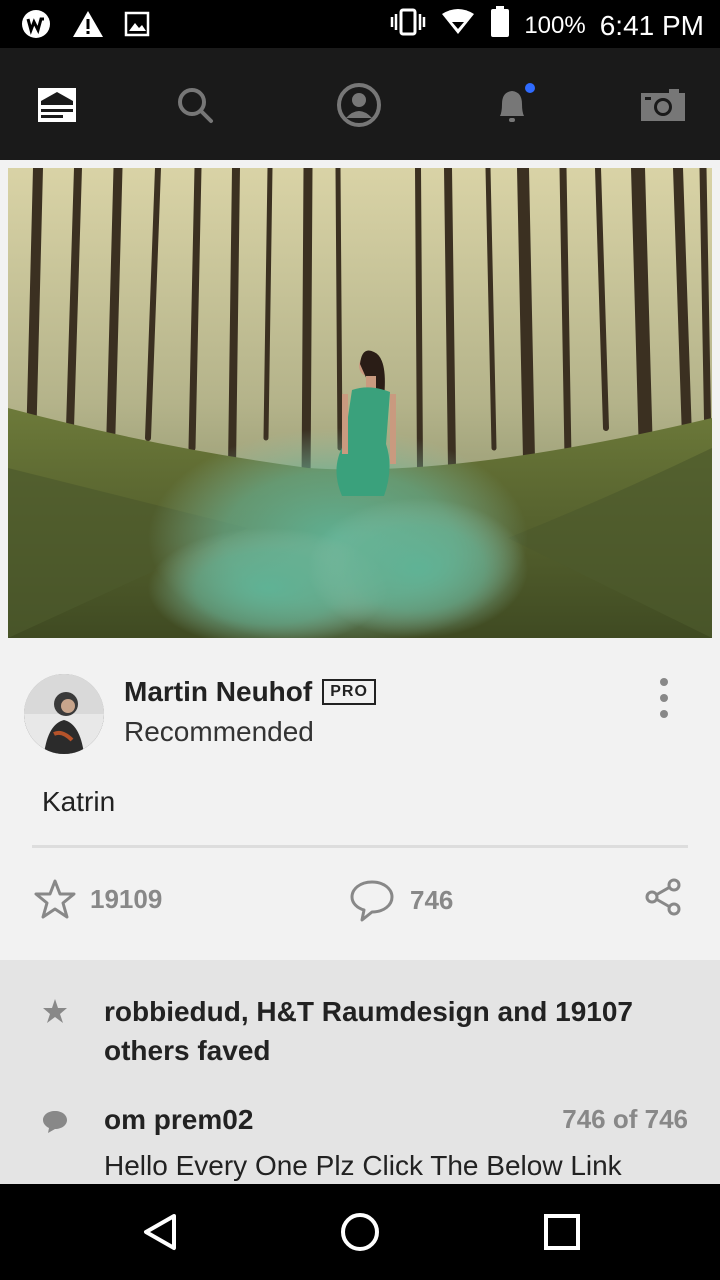 This screenshot has height=1280, width=720. What do you see at coordinates (218, 692) in the screenshot?
I see `author-name: Martin Neuhof` at bounding box center [218, 692].